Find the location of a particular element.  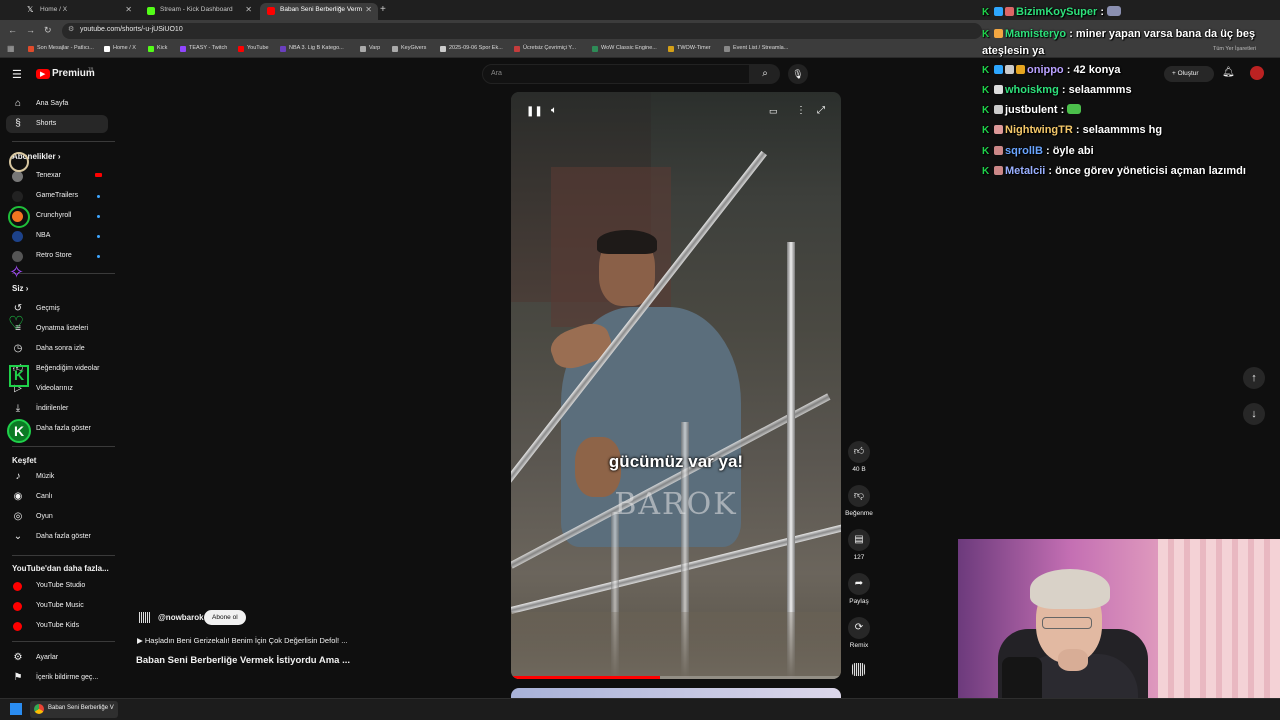

bookmark-item: Varp is located at coordinates (370, 48).